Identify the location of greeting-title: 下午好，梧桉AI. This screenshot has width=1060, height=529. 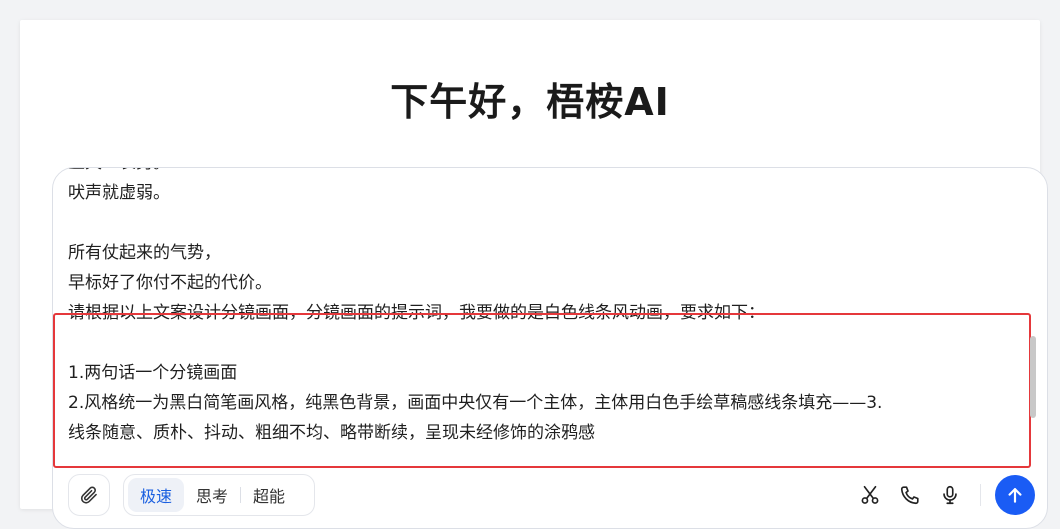
(530, 102).